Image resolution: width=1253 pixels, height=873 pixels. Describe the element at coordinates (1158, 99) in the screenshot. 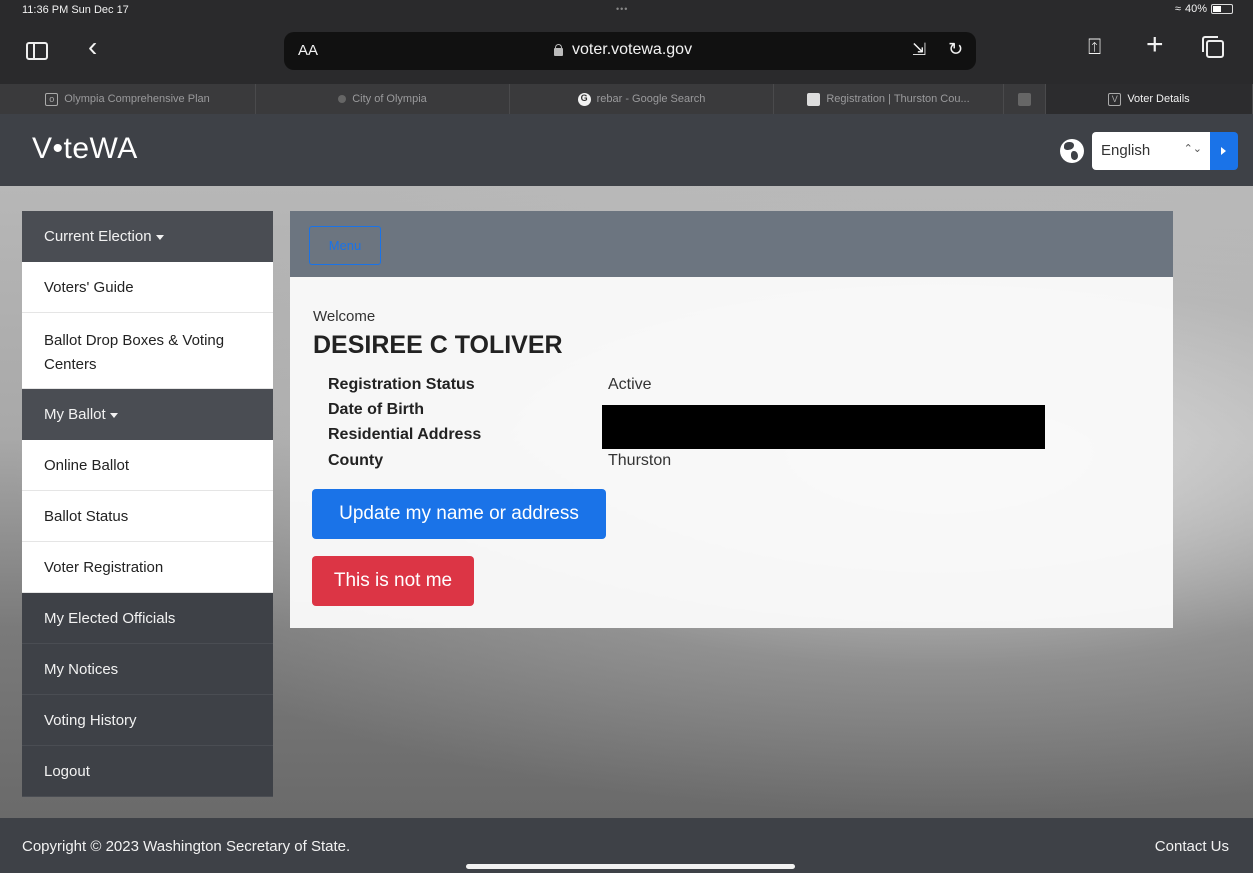

I see `tab-label: Voter Details` at that location.